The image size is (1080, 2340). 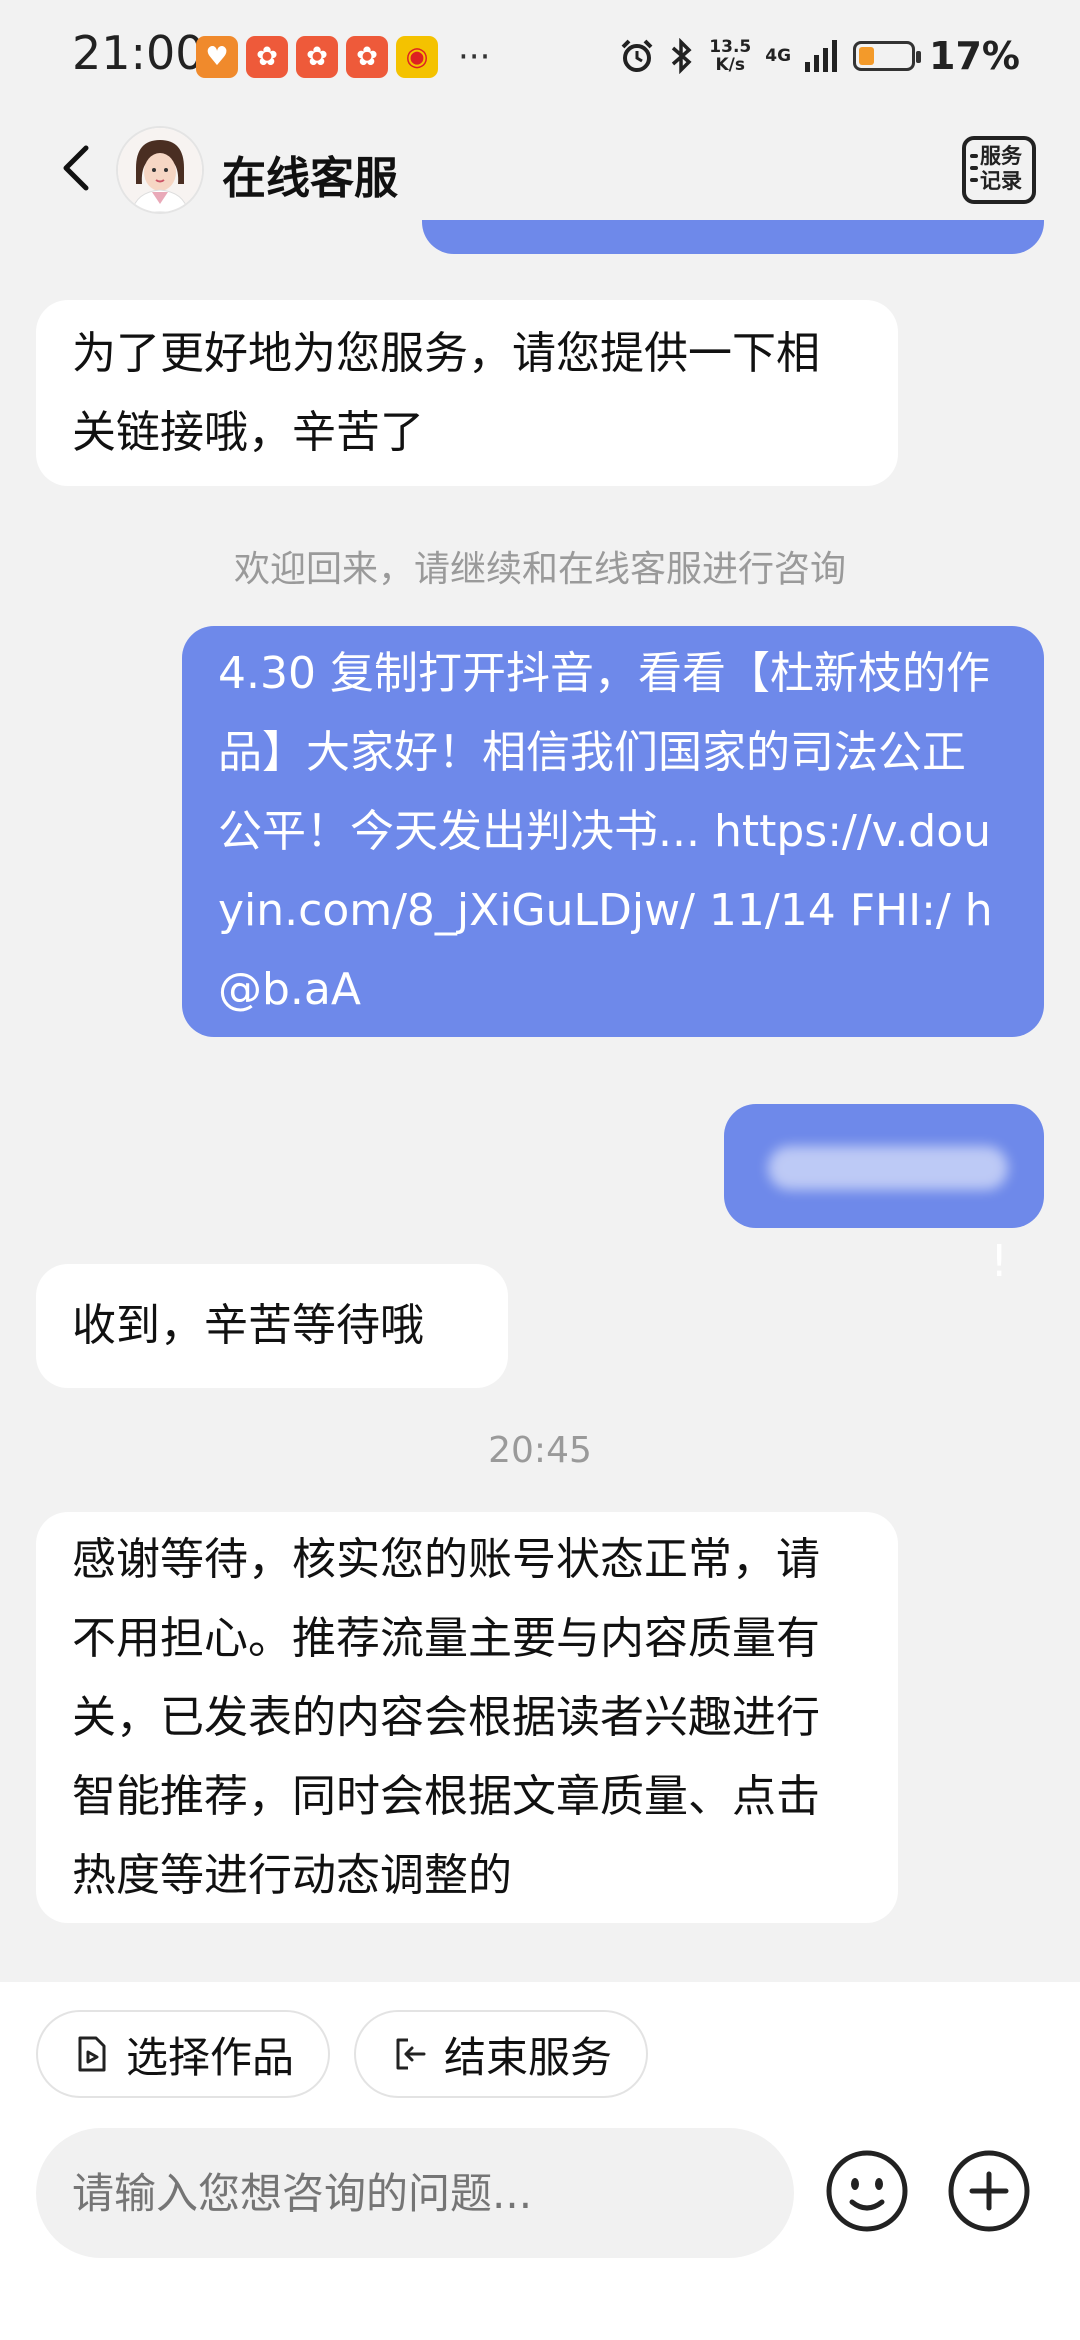 What do you see at coordinates (210, 2057) in the screenshot?
I see `select-work-label: 选择作品` at bounding box center [210, 2057].